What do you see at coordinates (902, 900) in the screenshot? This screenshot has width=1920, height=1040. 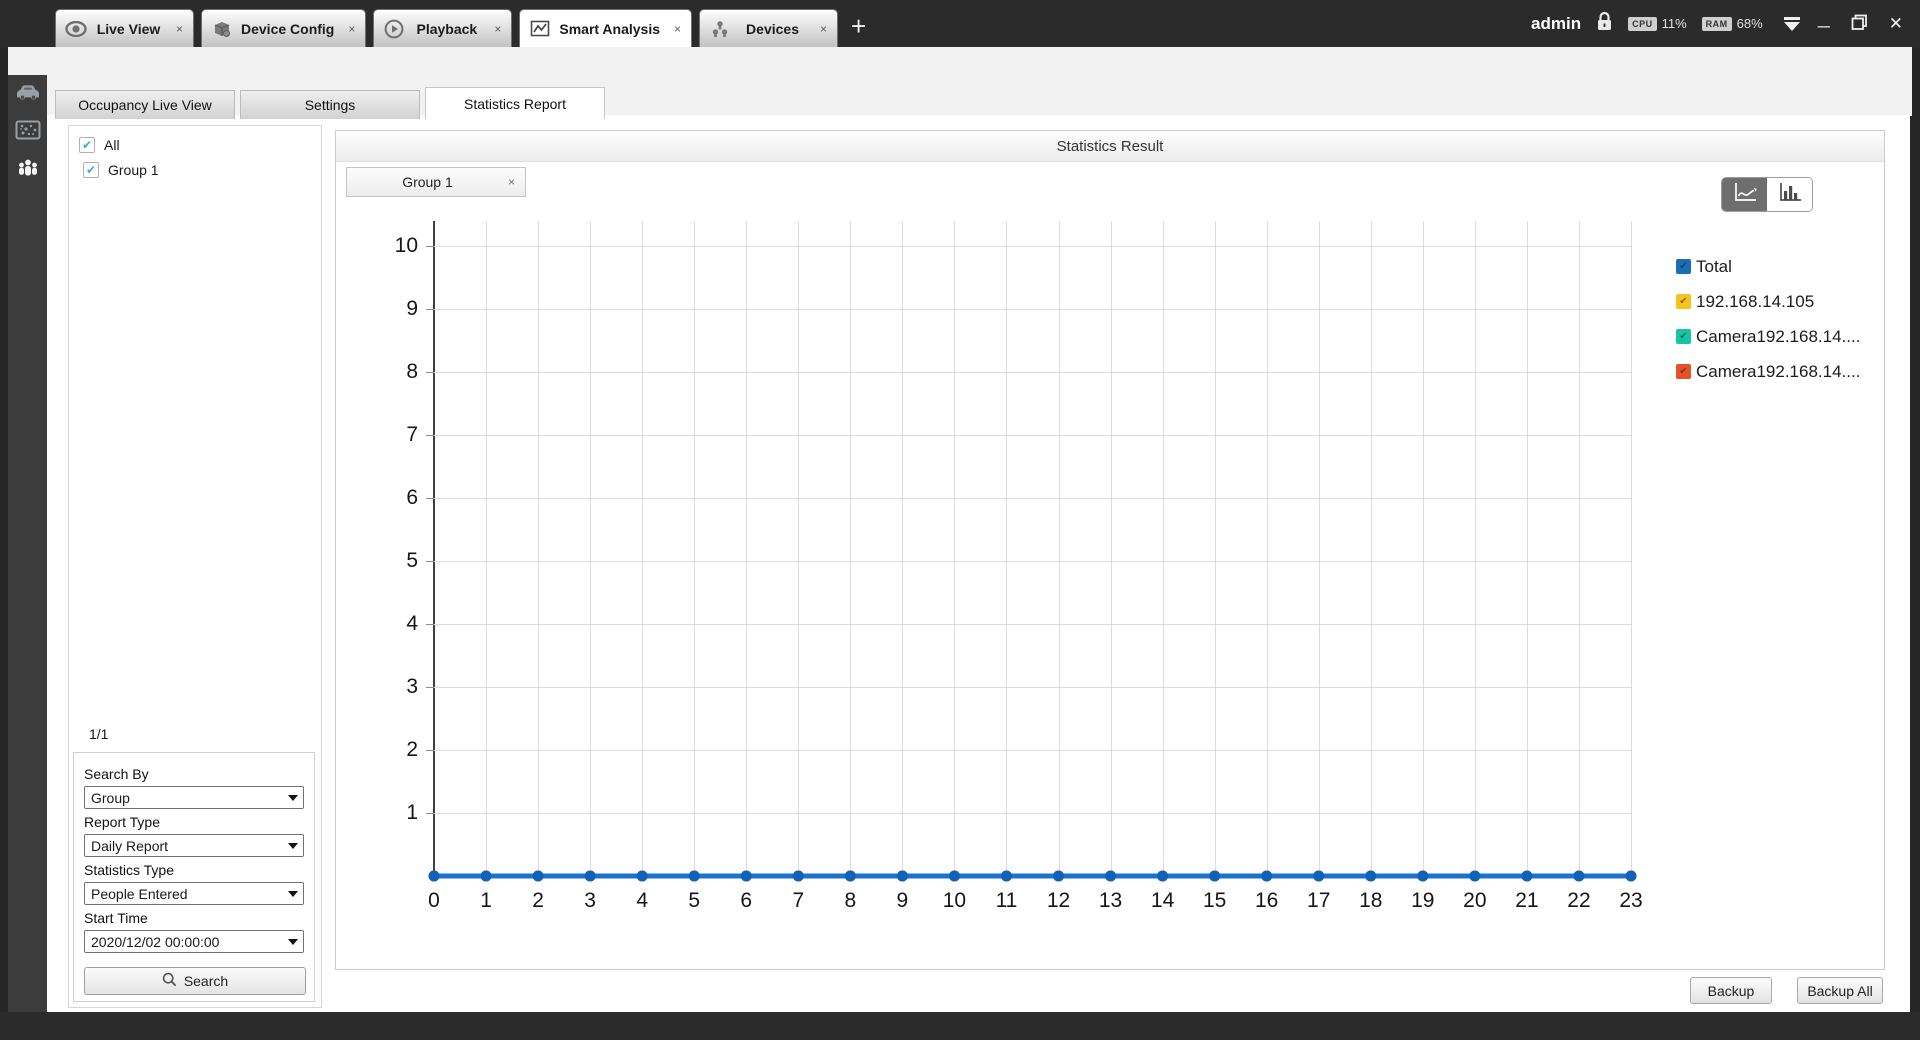 I see `x-tick-label: 9` at bounding box center [902, 900].